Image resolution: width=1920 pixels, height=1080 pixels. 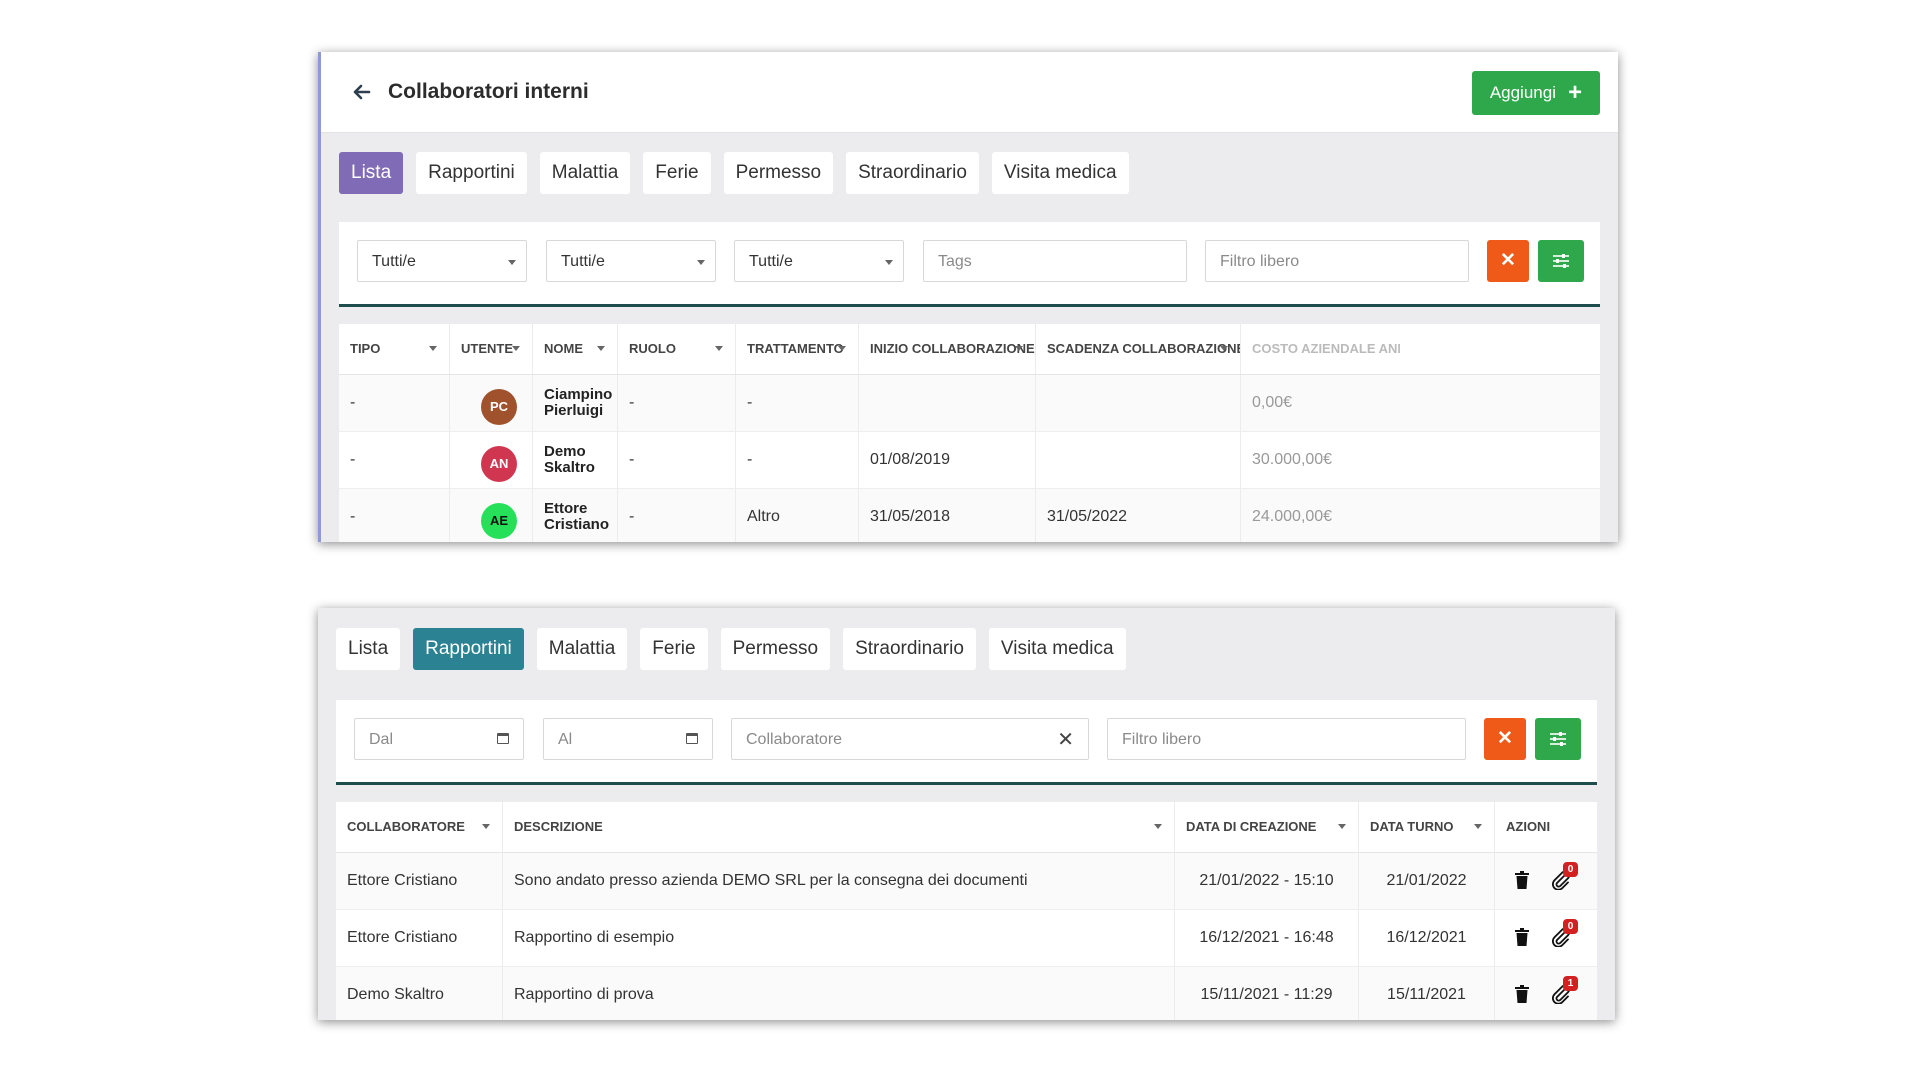 What do you see at coordinates (394, 261) in the screenshot?
I see `type-select-value: Tutti/e` at bounding box center [394, 261].